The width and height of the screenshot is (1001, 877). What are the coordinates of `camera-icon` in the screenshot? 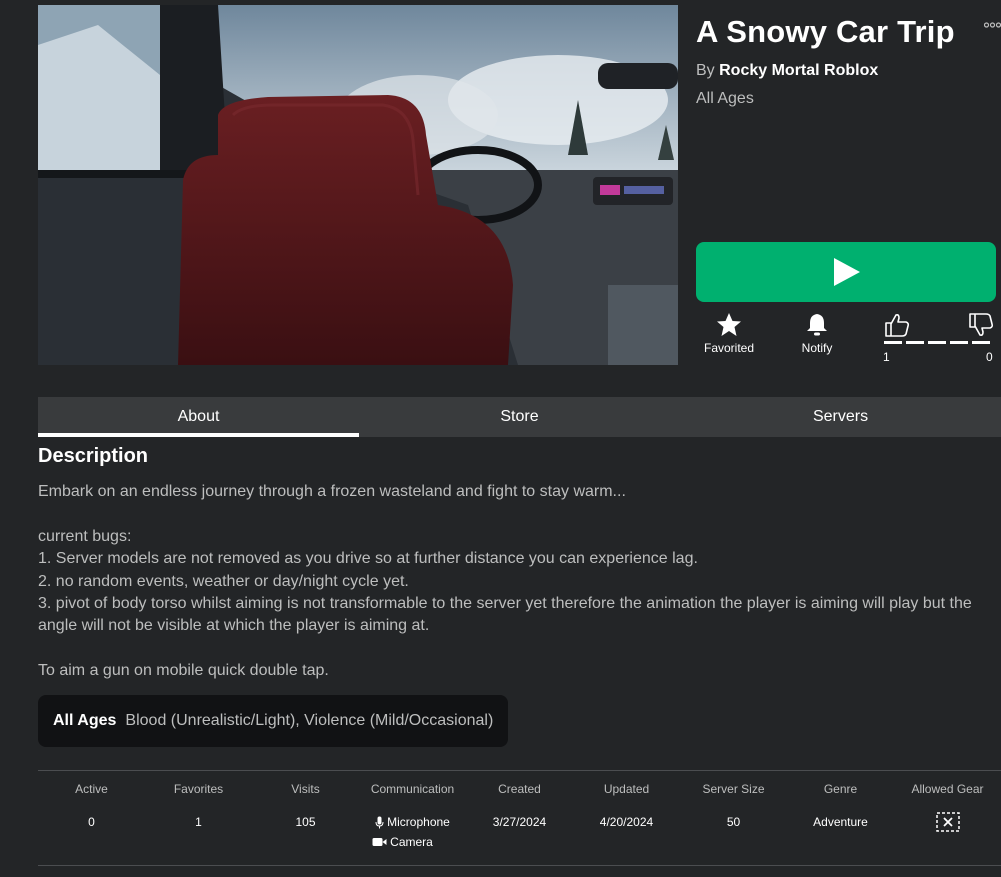 It's located at (379, 842).